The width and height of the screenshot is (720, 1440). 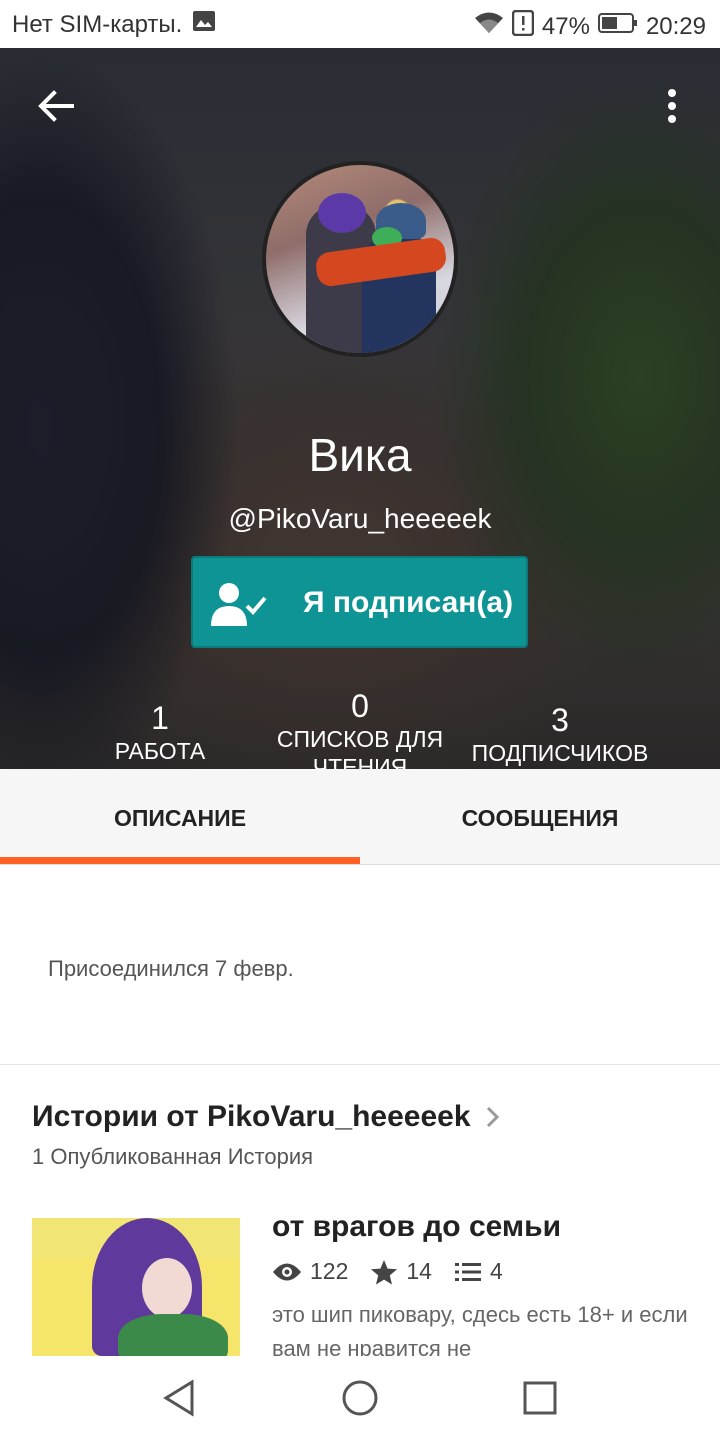 I want to click on parts-count: 4, so click(x=496, y=1271).